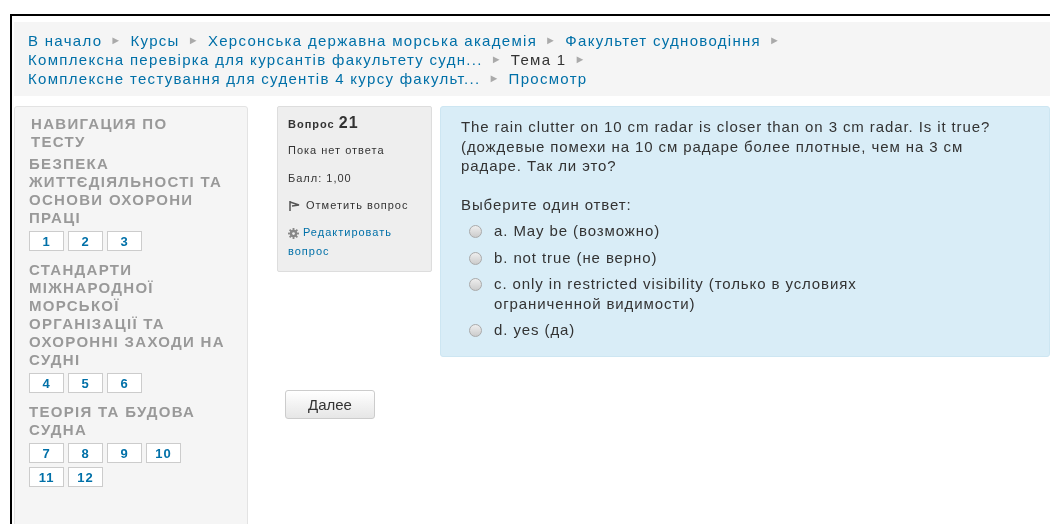  I want to click on section-title: БЕЗПЕКА ЖИТТЄДІЯЛЬНОСТІ ТА ОСНОВИ ОХОРОНИ ПРАЦІ, so click(126, 191).